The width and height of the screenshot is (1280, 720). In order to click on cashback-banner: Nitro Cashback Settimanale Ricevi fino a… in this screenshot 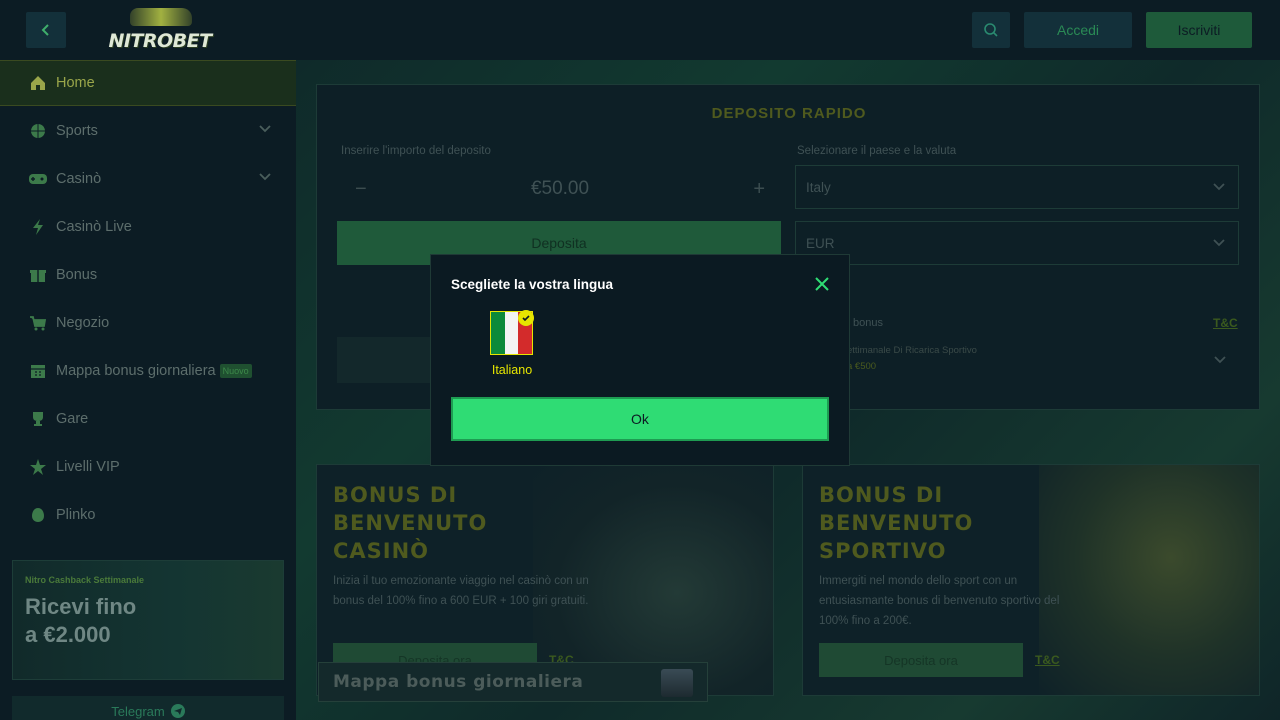, I will do `click(148, 620)`.